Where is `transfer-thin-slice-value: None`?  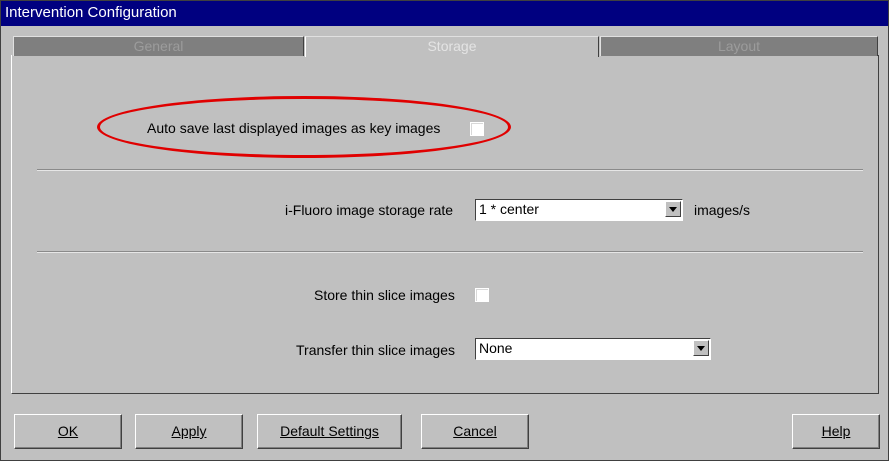 transfer-thin-slice-value: None is located at coordinates (496, 348).